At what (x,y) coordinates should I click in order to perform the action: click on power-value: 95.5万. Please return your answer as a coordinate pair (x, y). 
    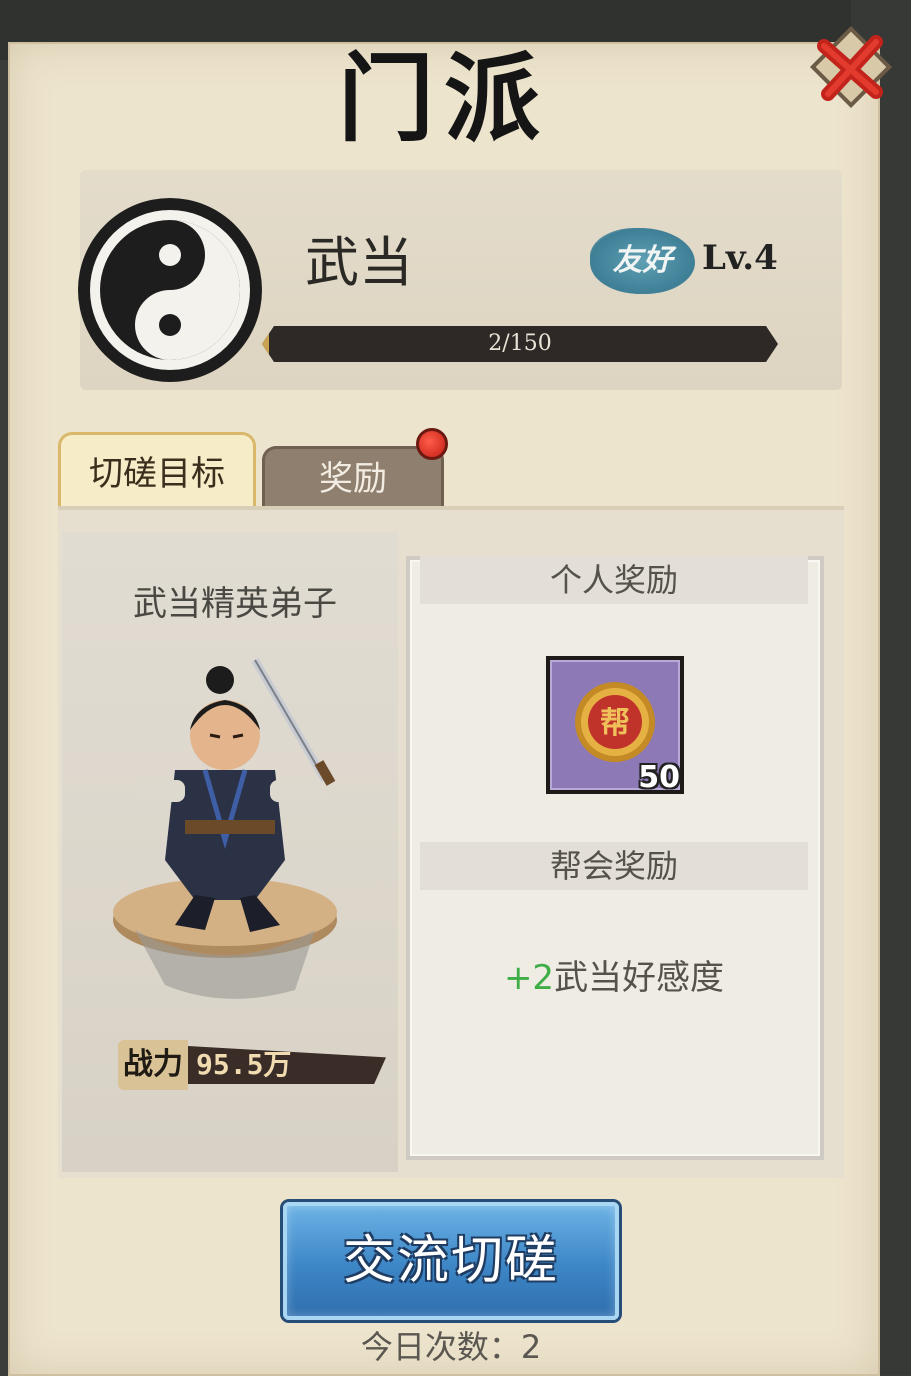
    Looking at the image, I should click on (287, 1065).